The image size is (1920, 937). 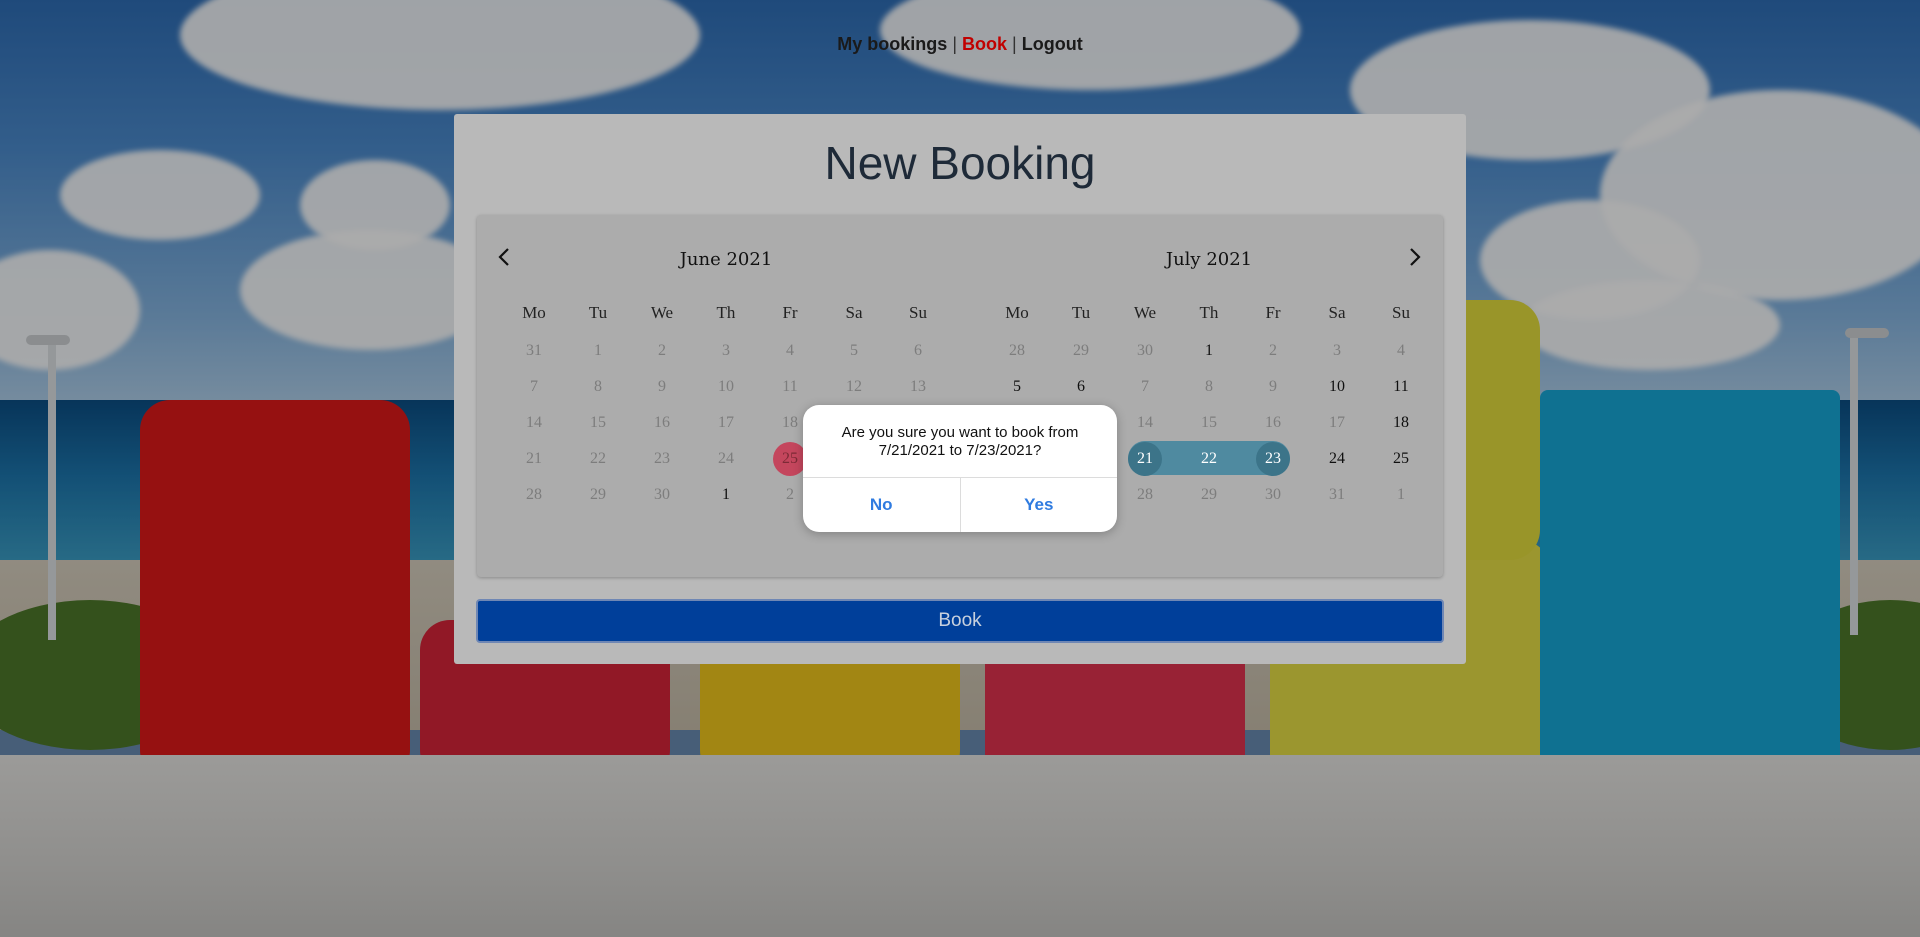 I want to click on nav-book-link: Book, so click(x=984, y=44).